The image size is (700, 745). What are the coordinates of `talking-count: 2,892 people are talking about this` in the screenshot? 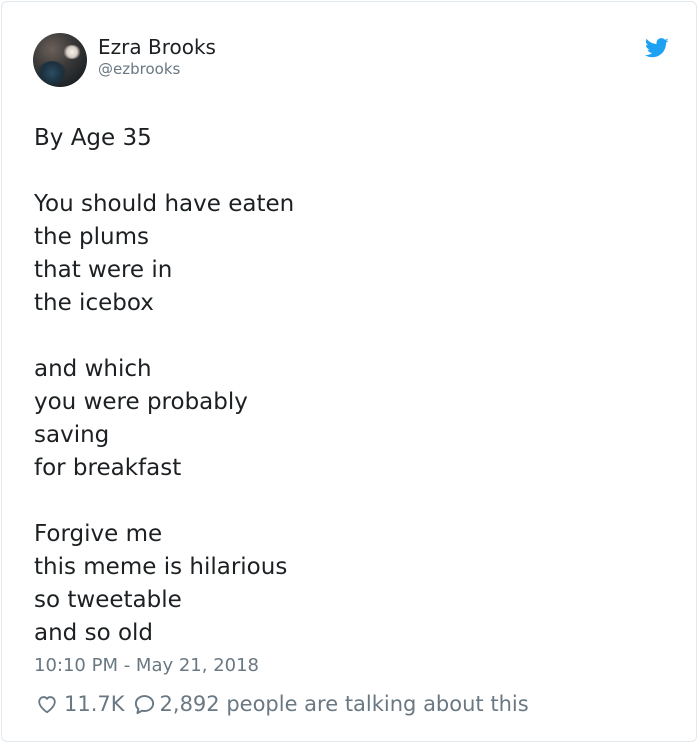 It's located at (344, 704).